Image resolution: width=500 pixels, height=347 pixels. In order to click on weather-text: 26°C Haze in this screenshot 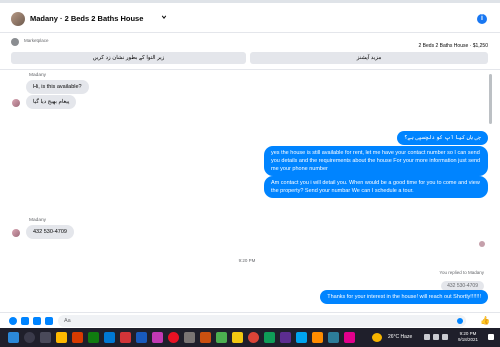, I will do `click(400, 337)`.